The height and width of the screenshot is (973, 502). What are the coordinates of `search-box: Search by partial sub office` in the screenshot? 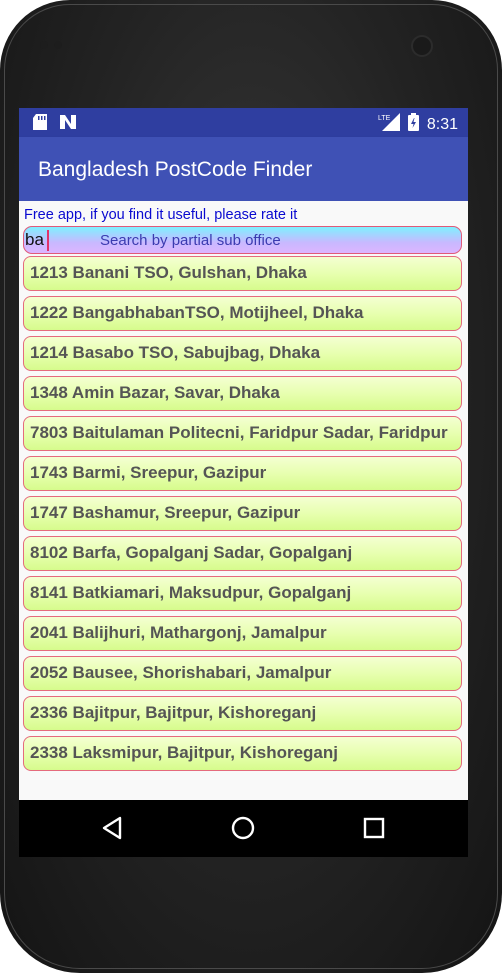 It's located at (242, 240).